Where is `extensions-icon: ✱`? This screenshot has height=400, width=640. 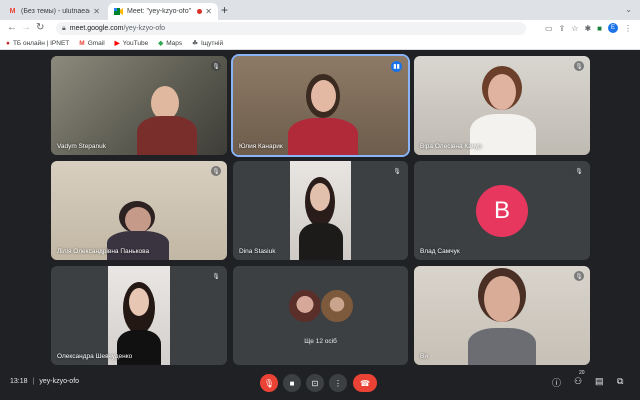
extensions-icon: ✱ is located at coordinates (587, 28).